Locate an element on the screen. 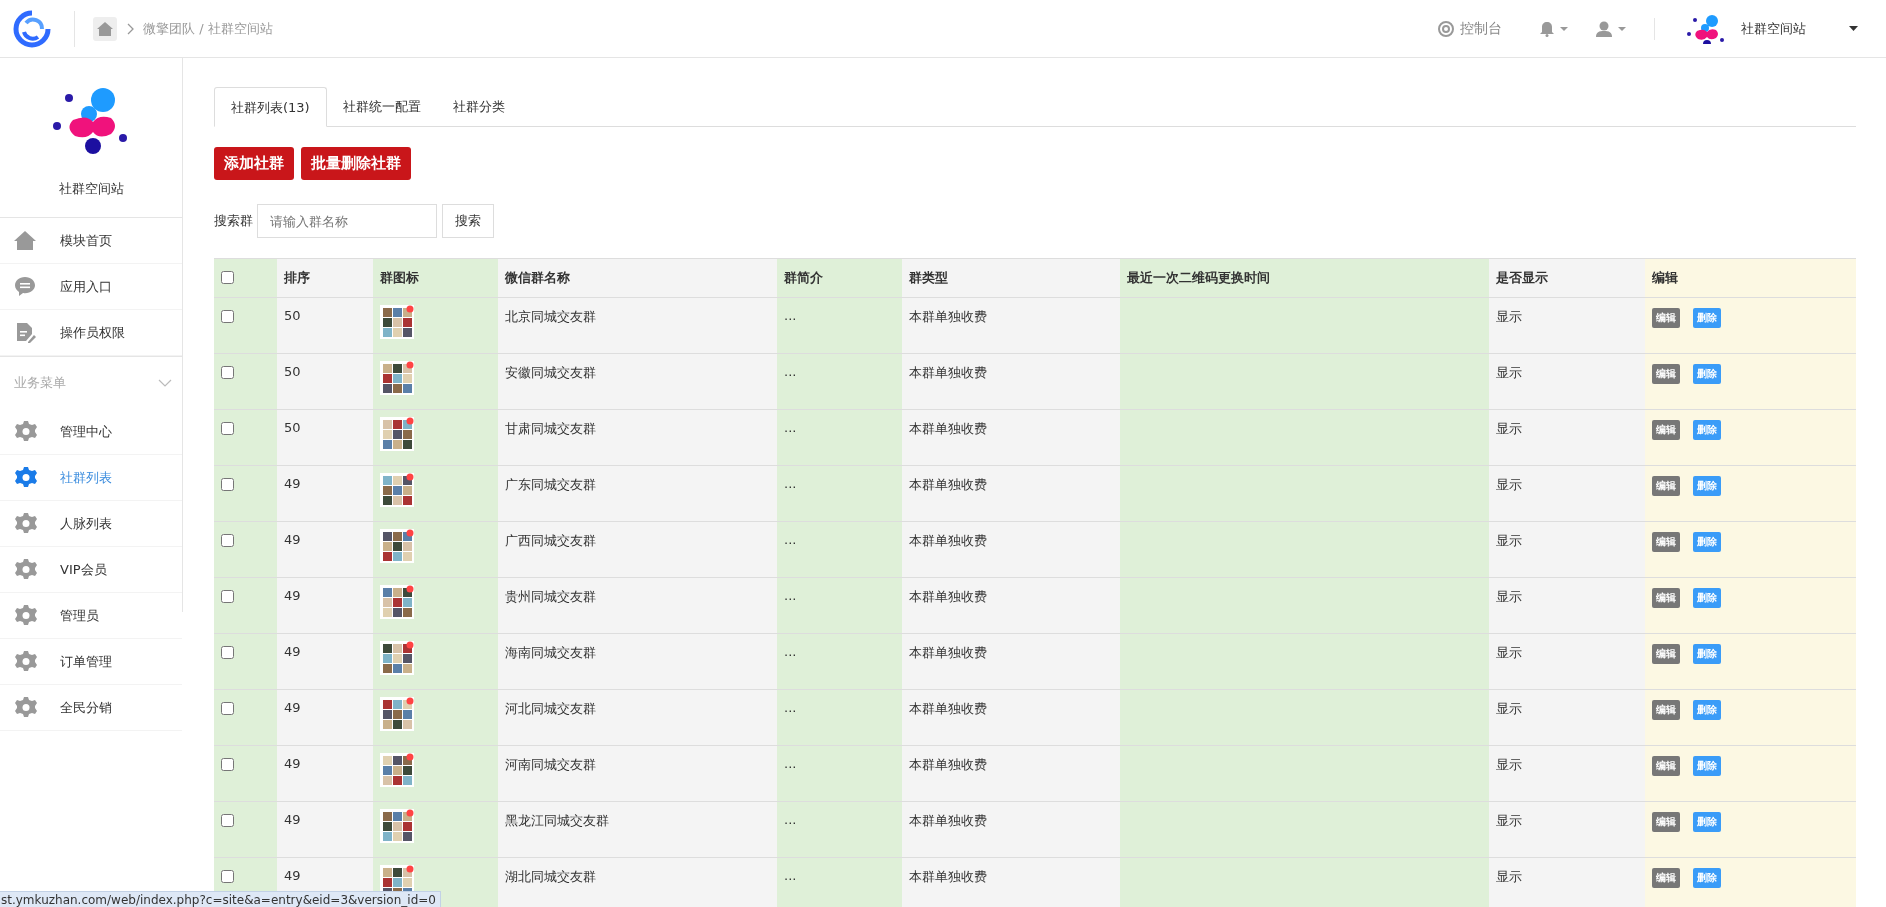  column-header: 编辑 is located at coordinates (1750, 278).